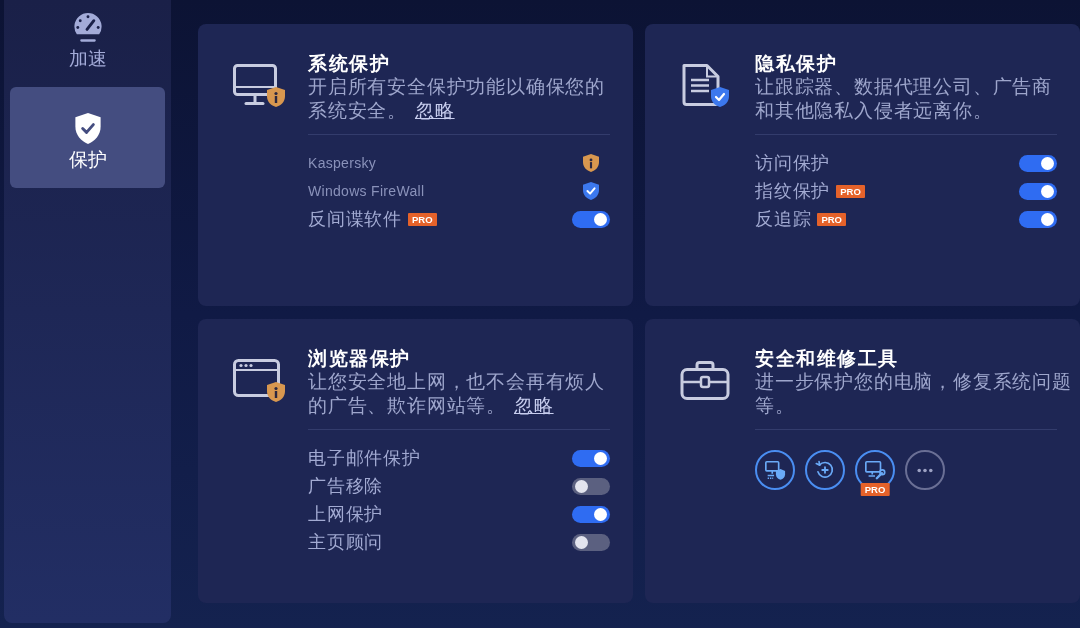 This screenshot has width=1080, height=628. What do you see at coordinates (364, 458) in the screenshot?
I see `row-label: 电子邮件保护` at bounding box center [364, 458].